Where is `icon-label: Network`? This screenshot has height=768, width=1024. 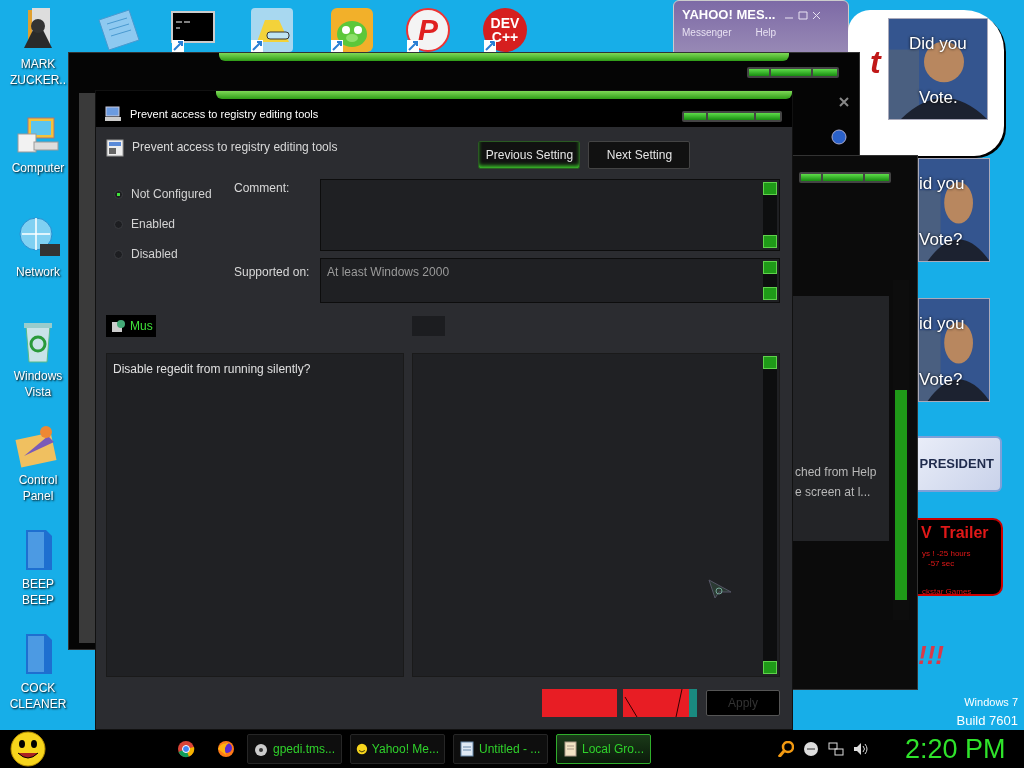
icon-label: Network is located at coordinates (38, 272).